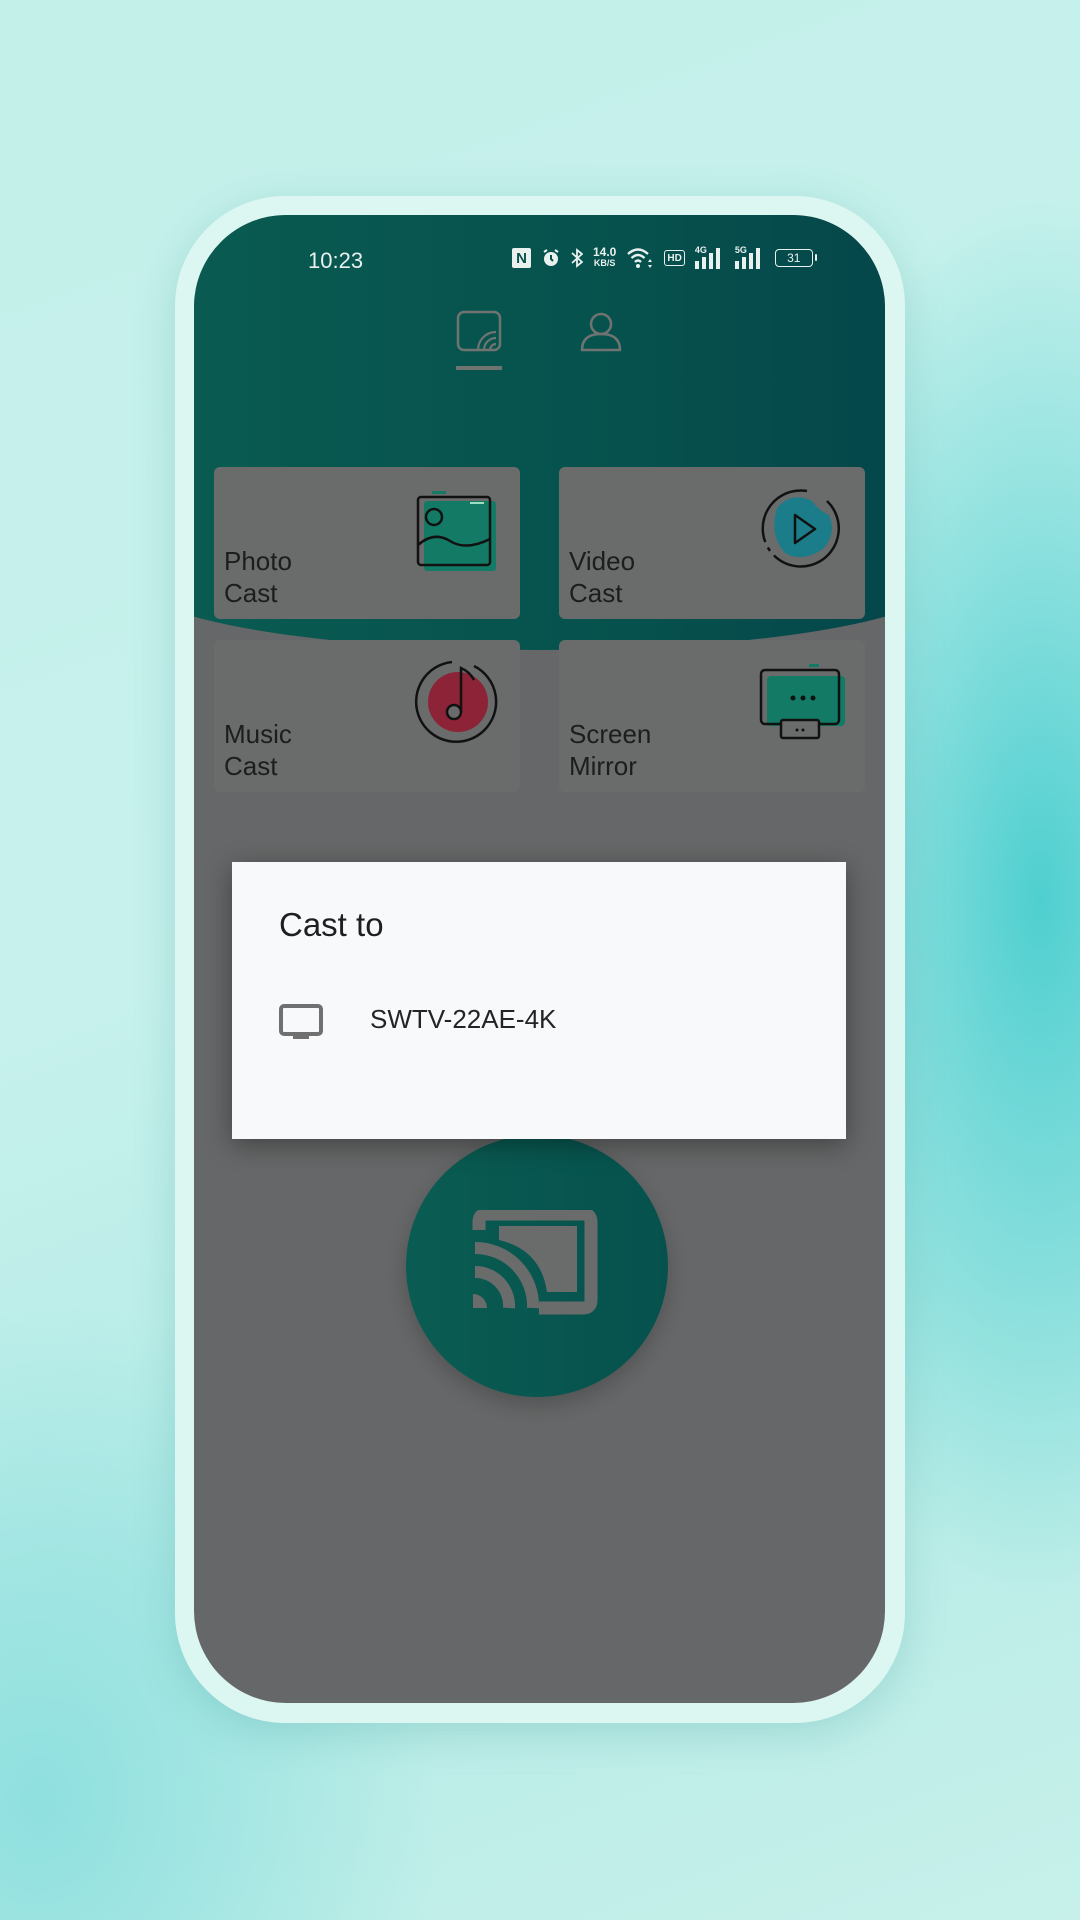 The width and height of the screenshot is (1080, 1920). What do you see at coordinates (740, 250) in the screenshot?
I see `signal-5g-label: 5G` at bounding box center [740, 250].